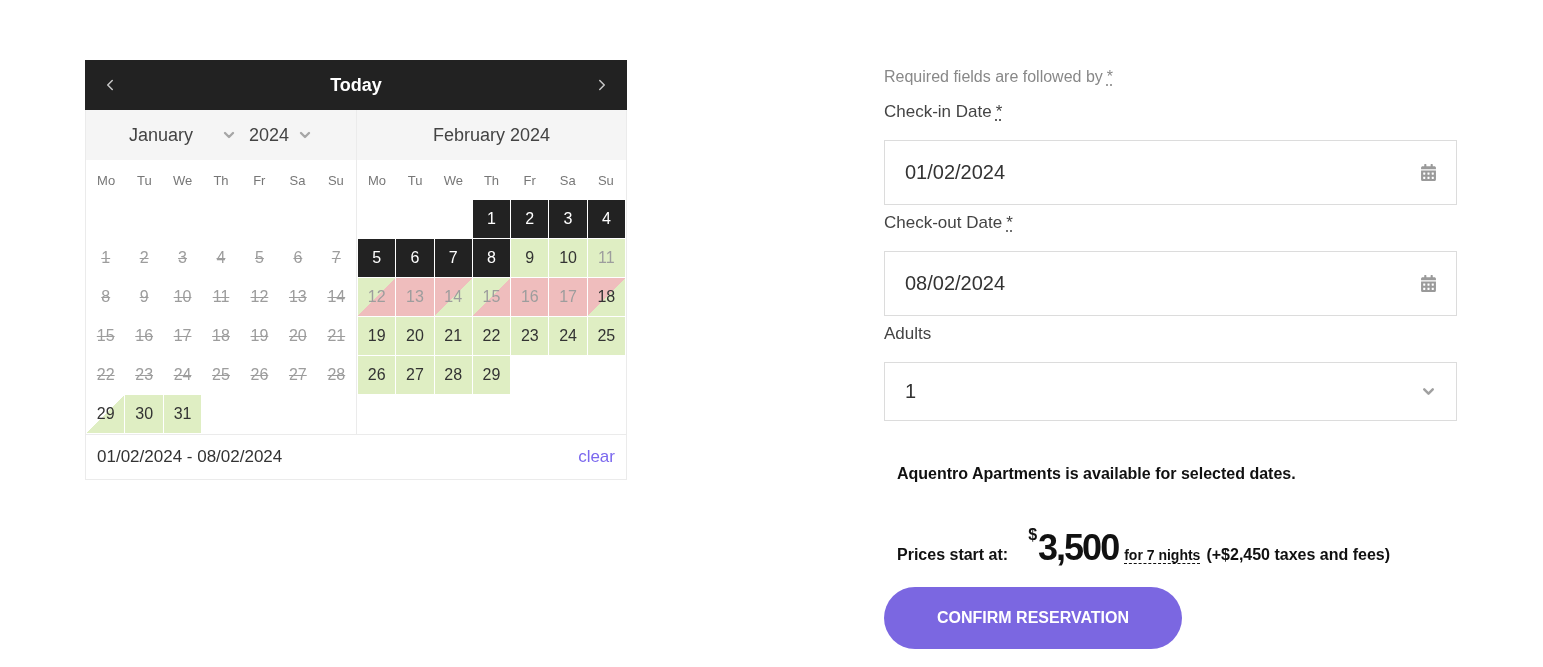 Image resolution: width=1543 pixels, height=667 pixels. I want to click on calendar-day: 30, so click(144, 414).